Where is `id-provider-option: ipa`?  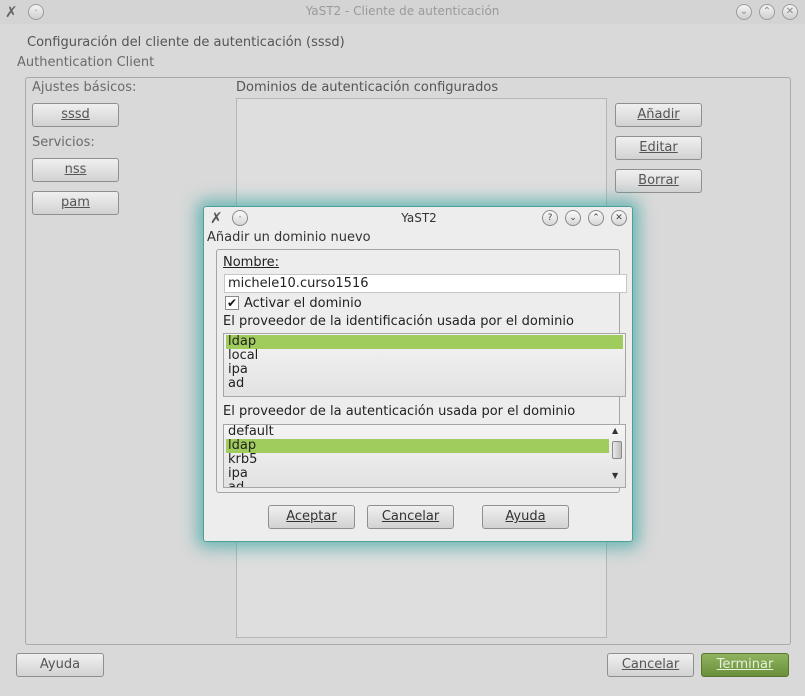
id-provider-option: ipa is located at coordinates (424, 370).